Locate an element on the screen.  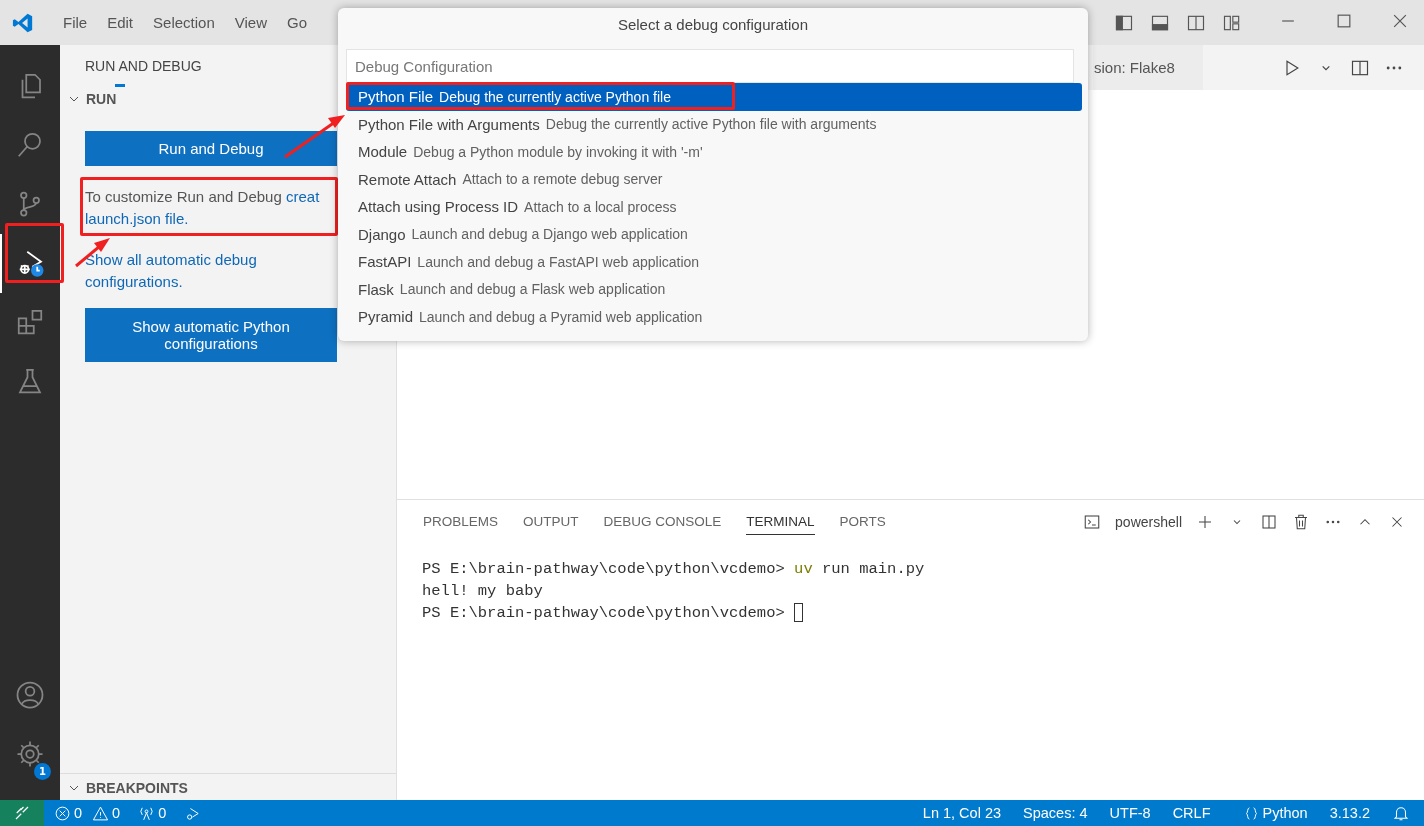
customize-text: To customize Run and Debug creat launch.json file. is located at coordinates (203, 208).